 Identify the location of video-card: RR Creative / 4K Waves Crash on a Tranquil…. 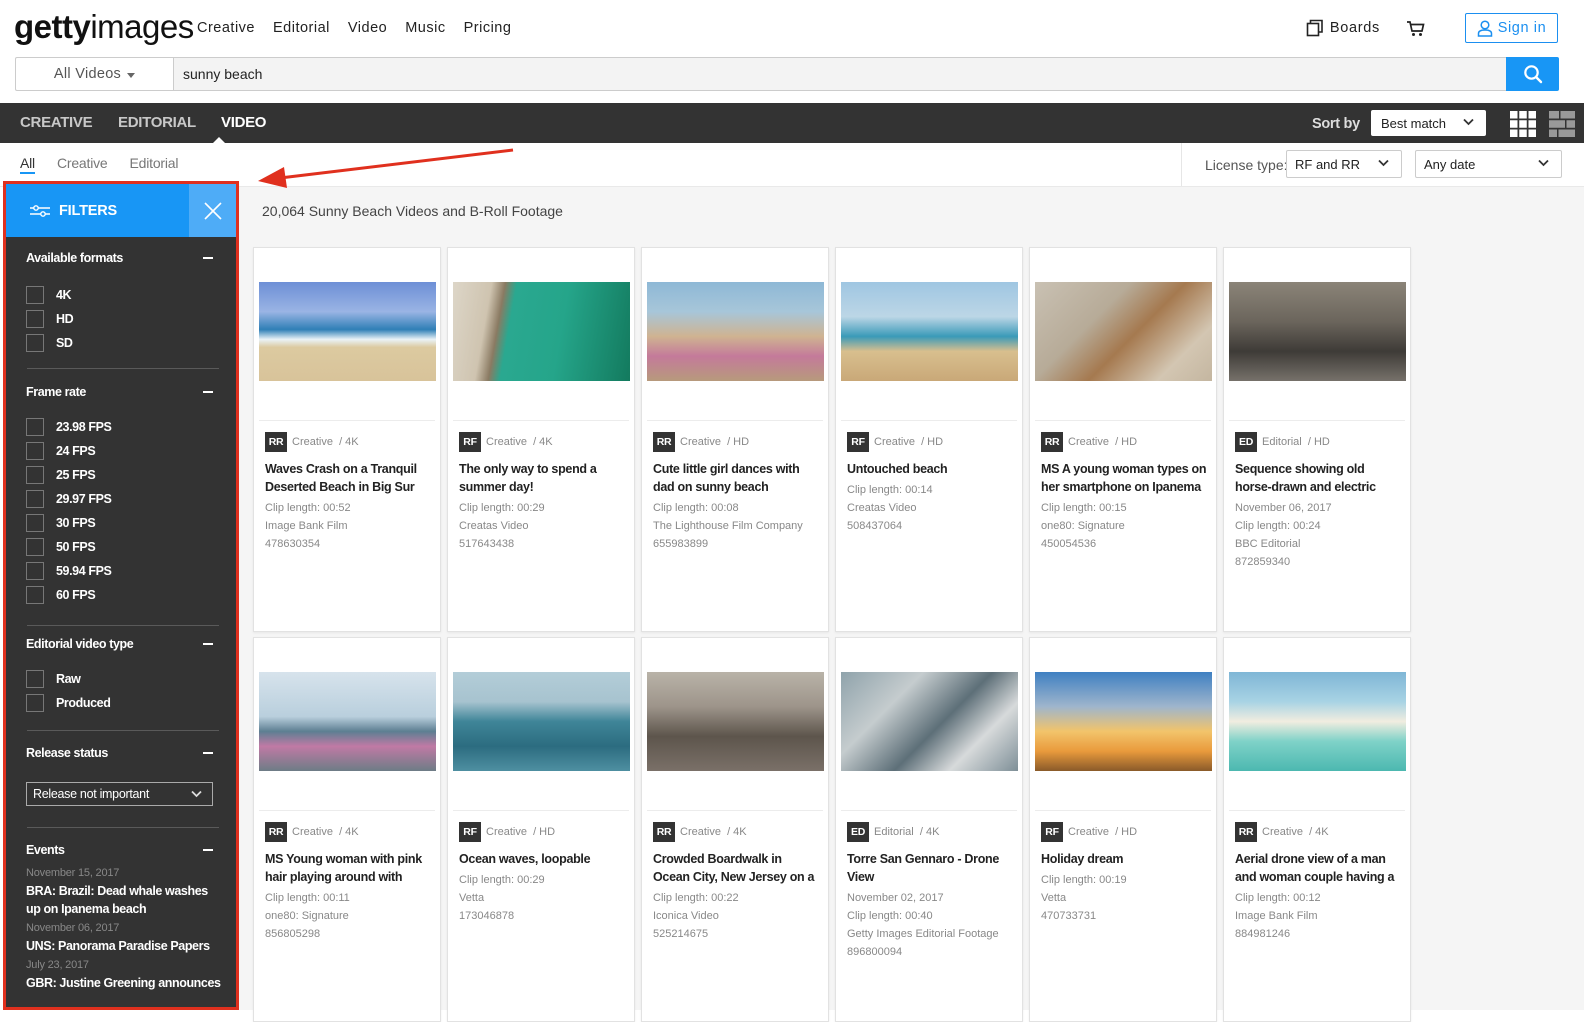
(347, 439).